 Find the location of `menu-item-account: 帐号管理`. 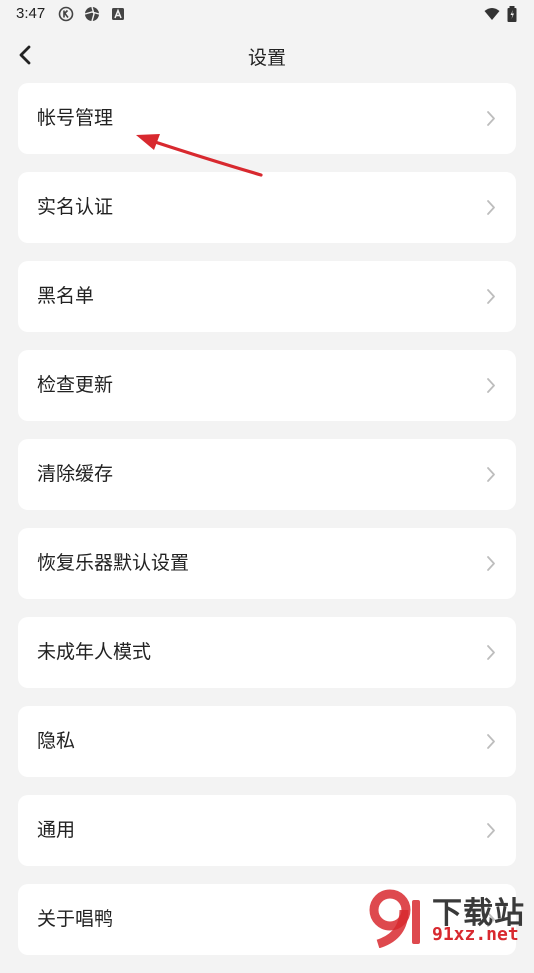

menu-item-account: 帐号管理 is located at coordinates (267, 118).